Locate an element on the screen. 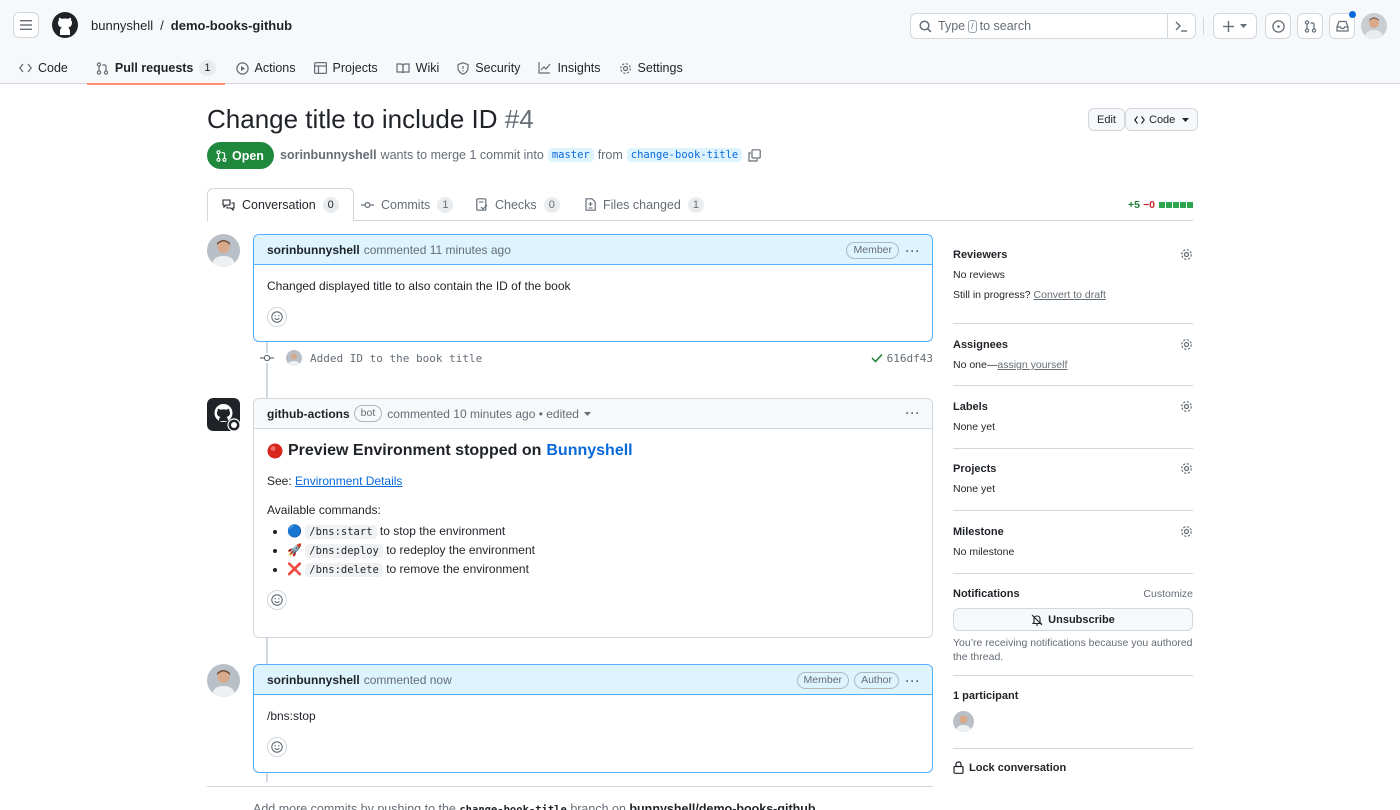 The height and width of the screenshot is (810, 1400). breadcrumb: bunnyshell / demo-books-github is located at coordinates (191, 25).